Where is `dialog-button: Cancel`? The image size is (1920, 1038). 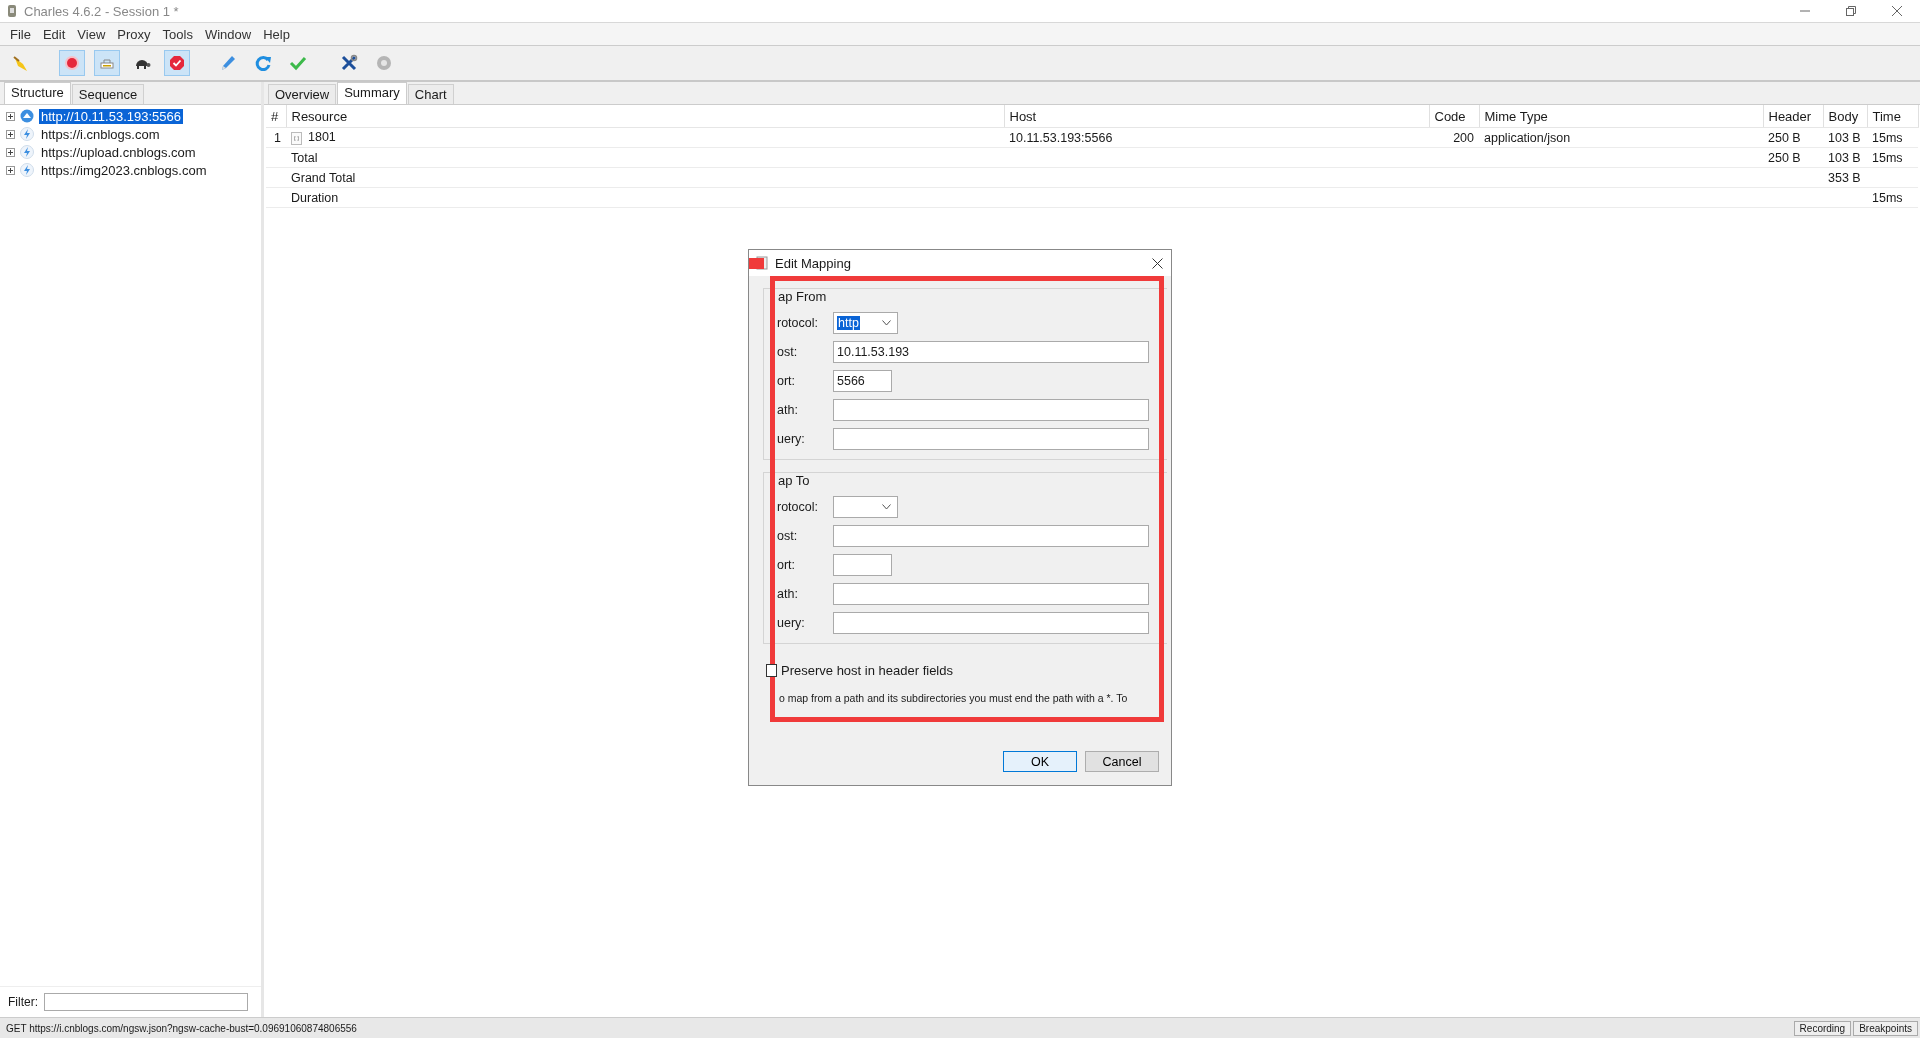 dialog-button: Cancel is located at coordinates (1122, 761).